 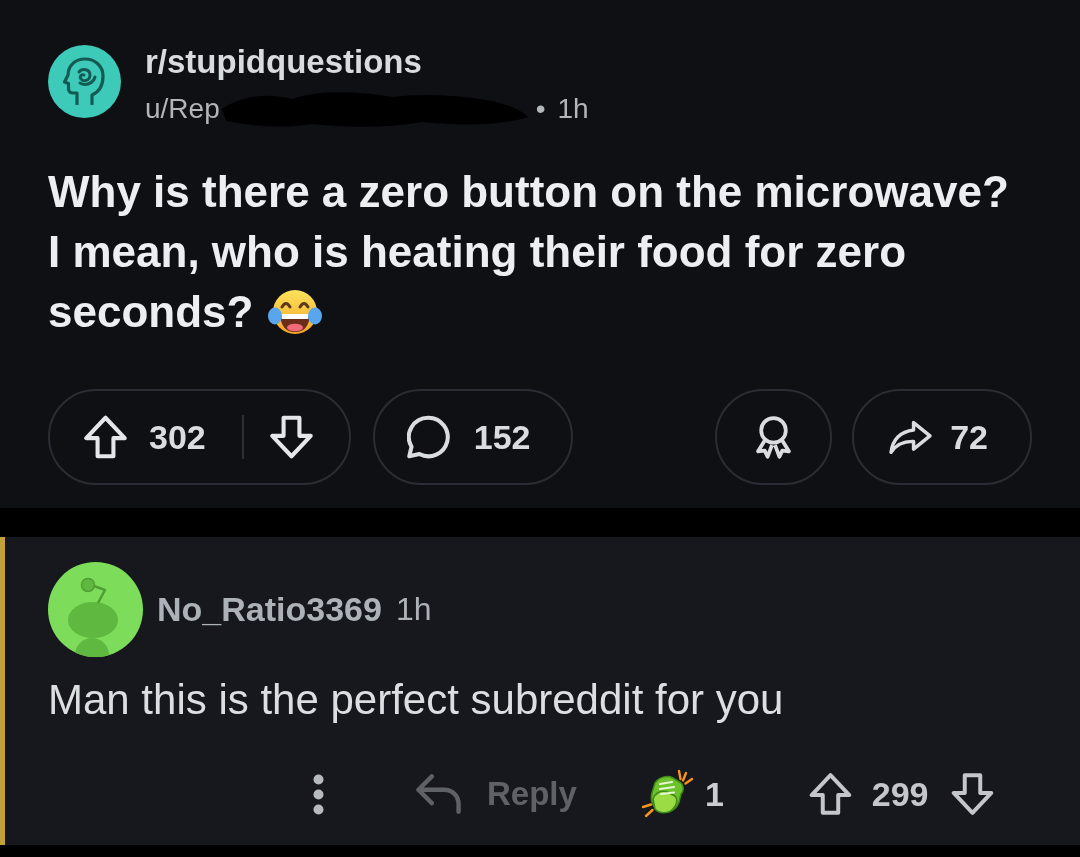 What do you see at coordinates (528, 192) in the screenshot?
I see `post-title-line: Why is there a zero button on the microwave?` at bounding box center [528, 192].